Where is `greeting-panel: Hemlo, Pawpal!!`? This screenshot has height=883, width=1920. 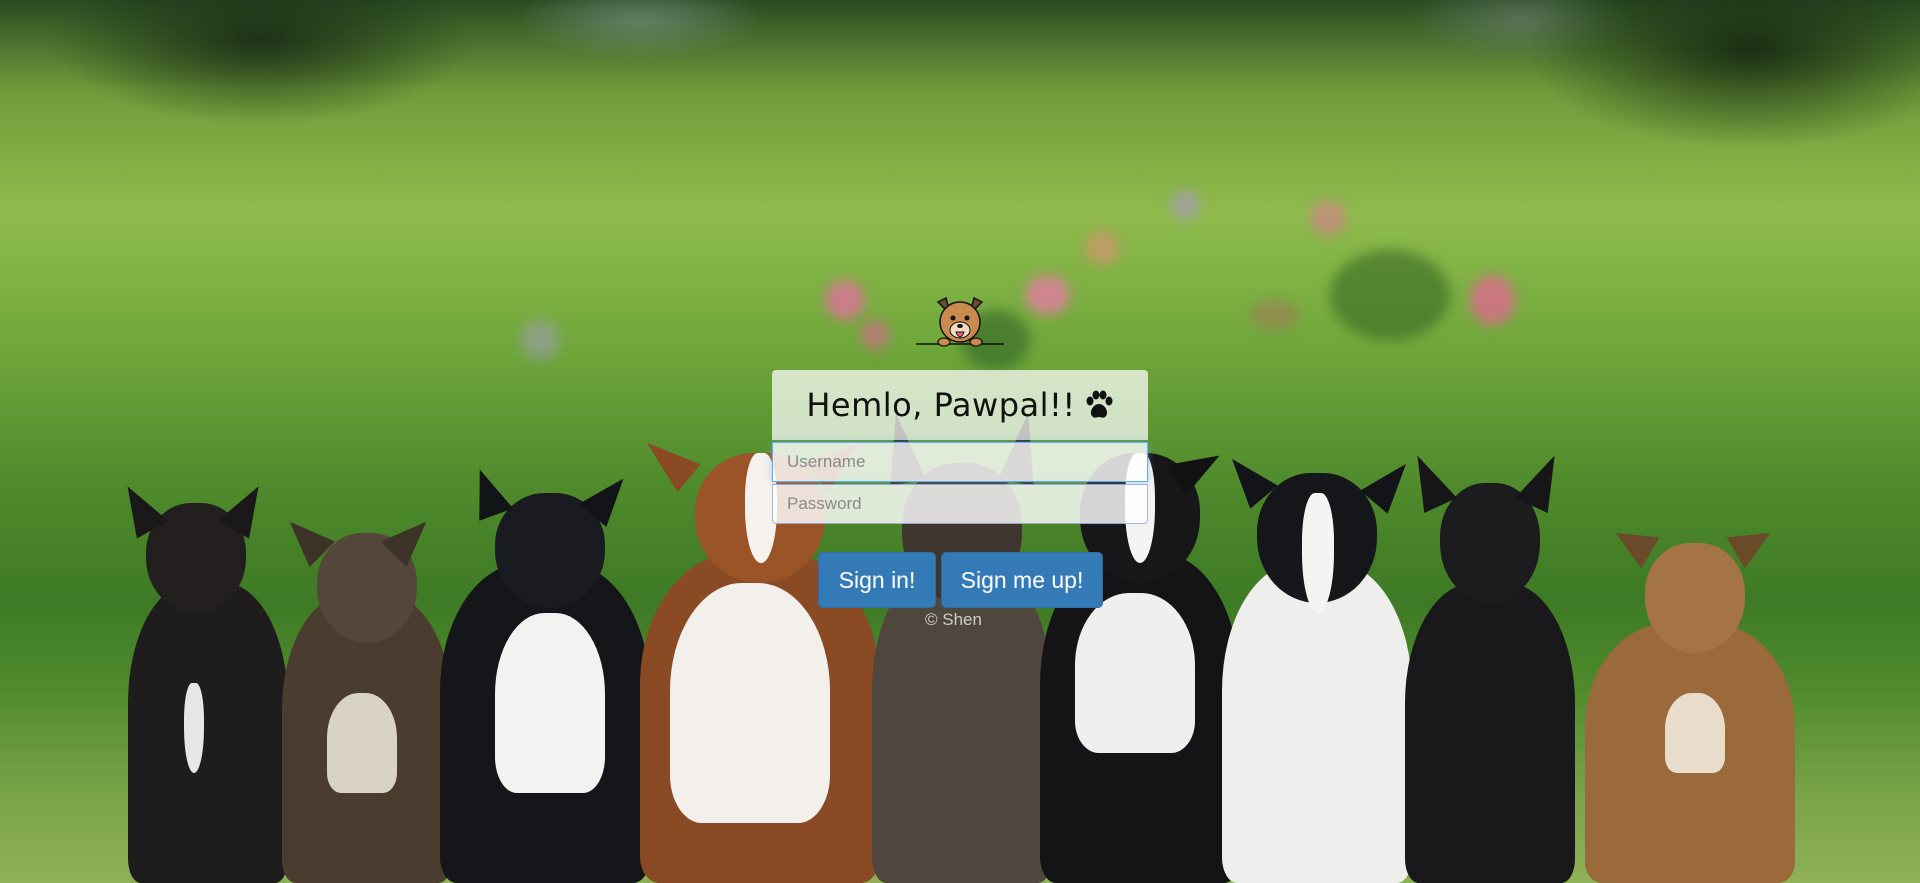
greeting-panel: Hemlo, Pawpal!! is located at coordinates (960, 405).